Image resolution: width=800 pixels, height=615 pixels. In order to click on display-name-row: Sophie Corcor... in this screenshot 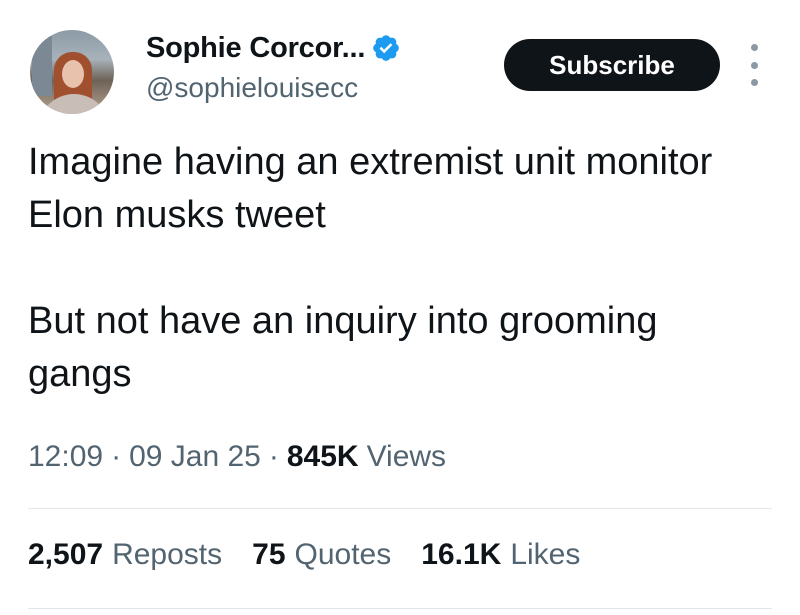, I will do `click(273, 48)`.